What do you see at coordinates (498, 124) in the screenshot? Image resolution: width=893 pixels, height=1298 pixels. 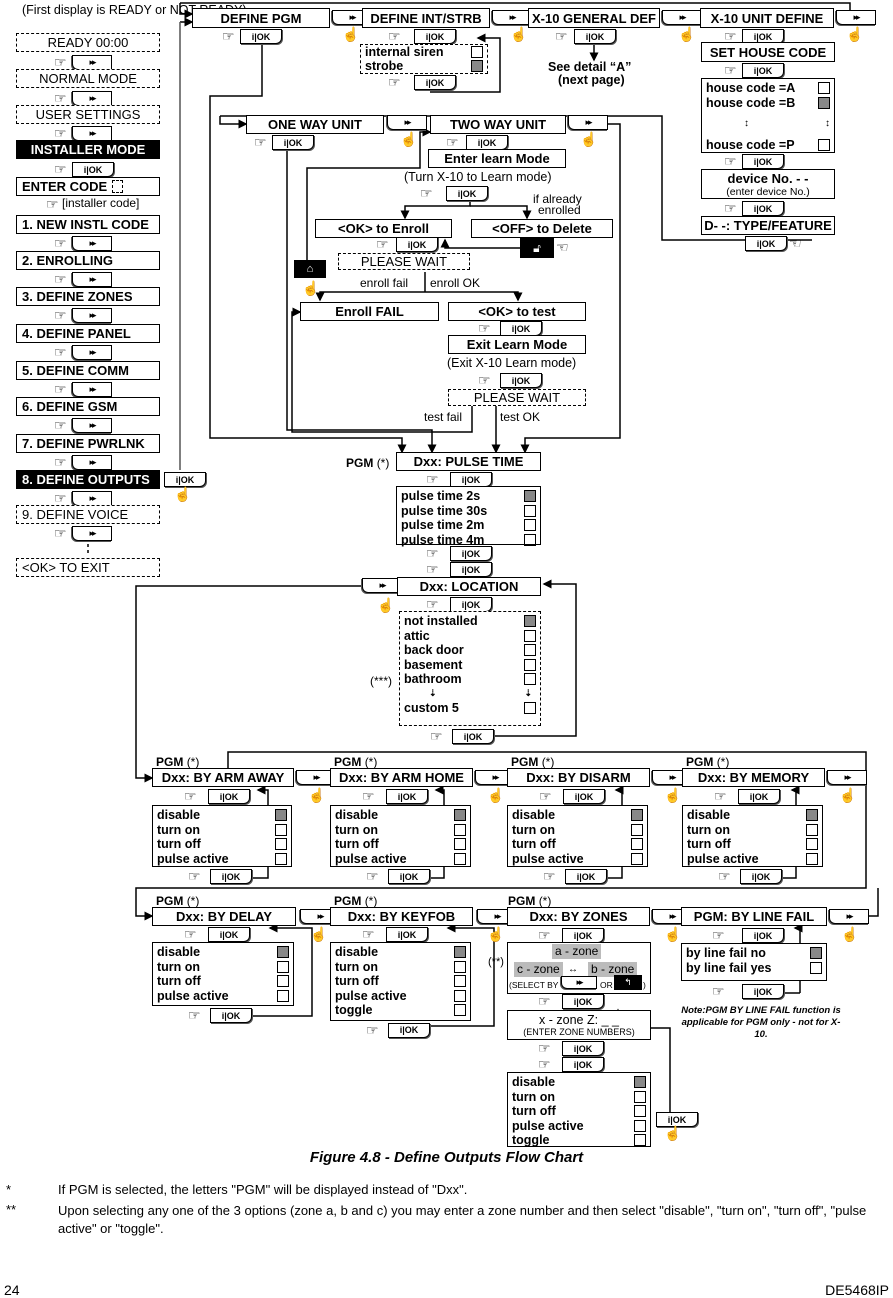 I see `two-way-unit-box: TWO WAY UNIT` at bounding box center [498, 124].